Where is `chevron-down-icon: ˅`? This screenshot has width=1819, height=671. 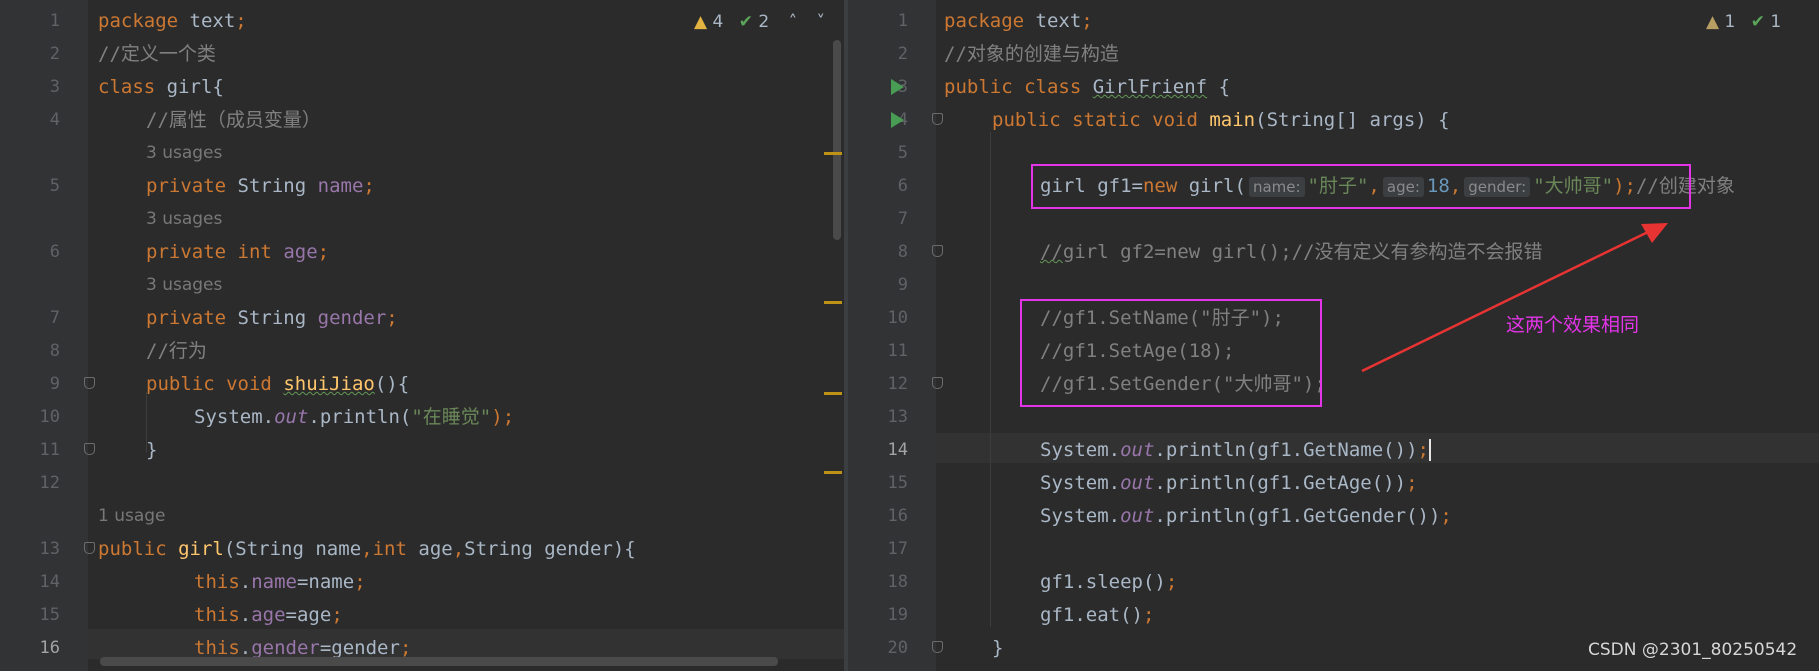
chevron-down-icon: ˅ is located at coordinates (821, 22).